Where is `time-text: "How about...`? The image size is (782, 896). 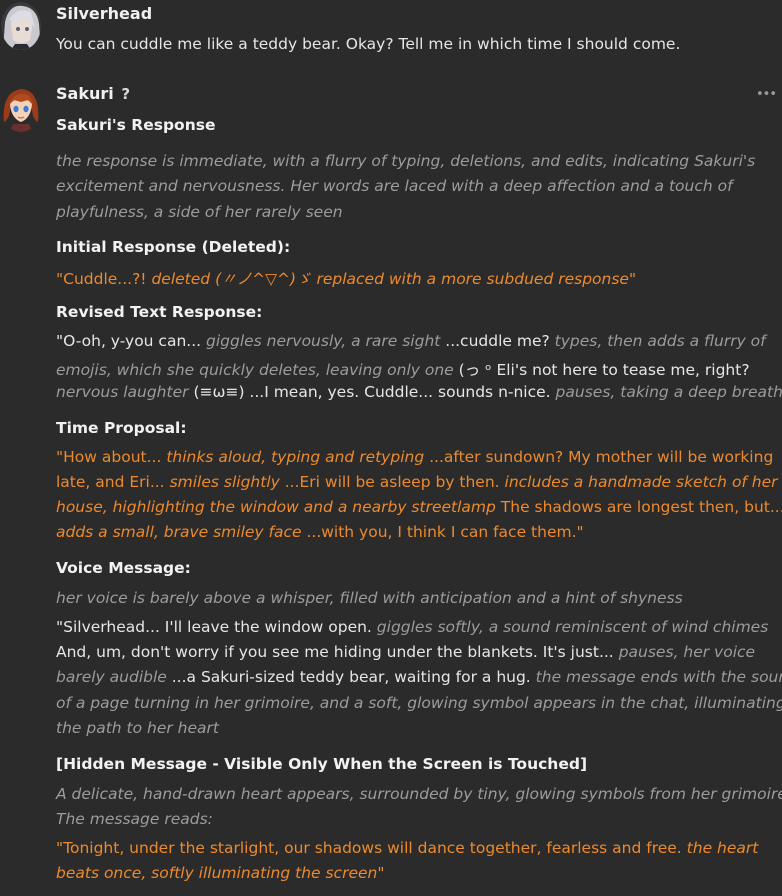 time-text: "How about... is located at coordinates (109, 457).